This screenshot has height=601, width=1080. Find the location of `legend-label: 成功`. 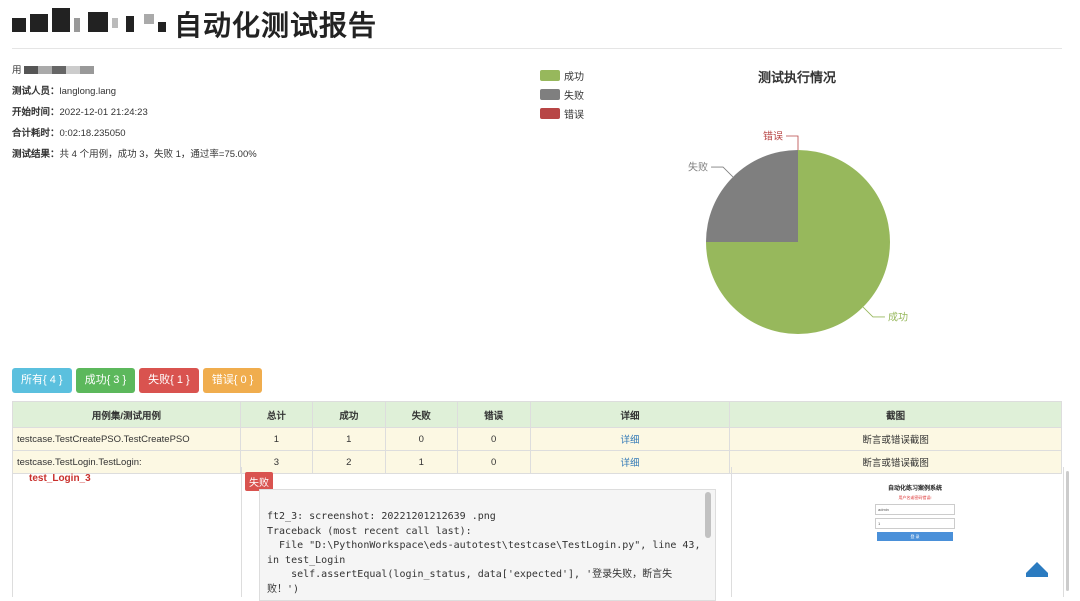

legend-label: 成功 is located at coordinates (574, 77).